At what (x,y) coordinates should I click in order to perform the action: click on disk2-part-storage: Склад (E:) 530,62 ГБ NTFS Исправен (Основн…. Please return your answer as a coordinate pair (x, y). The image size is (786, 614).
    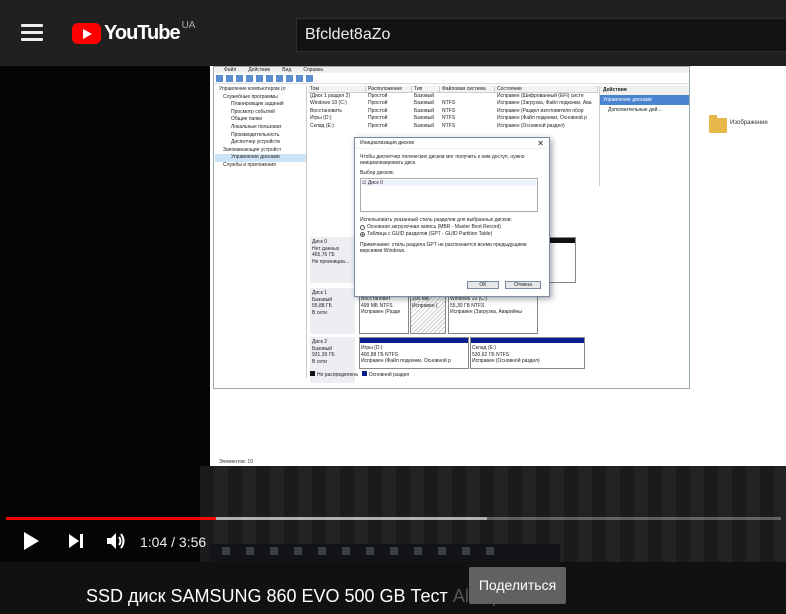
    Looking at the image, I should click on (527, 353).